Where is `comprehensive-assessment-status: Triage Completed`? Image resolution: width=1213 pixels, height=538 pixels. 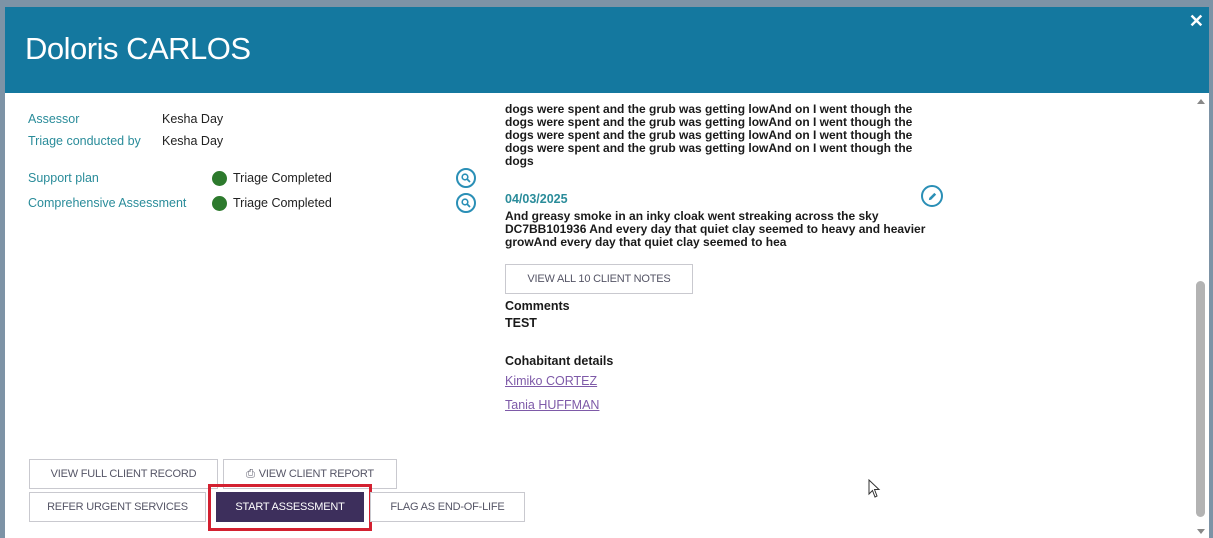 comprehensive-assessment-status: Triage Completed is located at coordinates (282, 203).